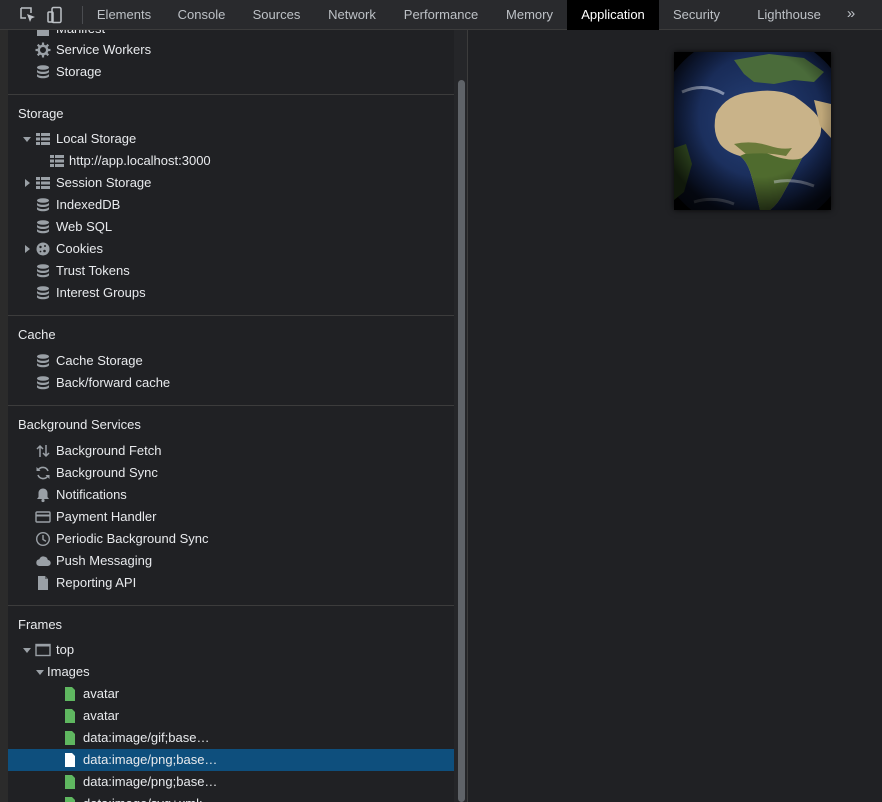  Describe the element at coordinates (79, 248) in the screenshot. I see `sidebar-item-label: Cookies` at that location.